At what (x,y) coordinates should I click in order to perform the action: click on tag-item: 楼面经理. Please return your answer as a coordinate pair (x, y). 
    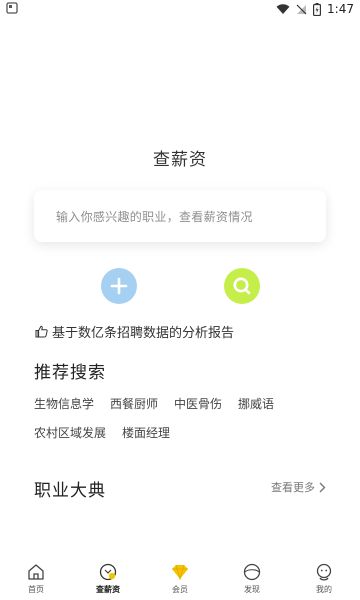
    Looking at the image, I should click on (146, 432).